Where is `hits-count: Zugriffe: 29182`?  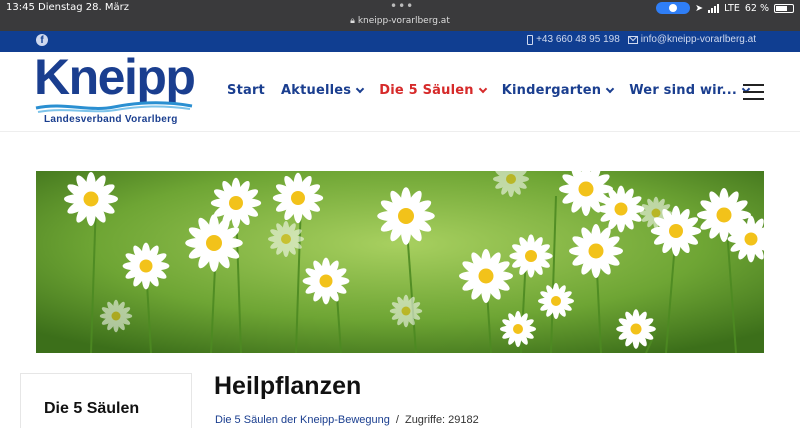
hits-count: Zugriffe: 29182 is located at coordinates (441, 420).